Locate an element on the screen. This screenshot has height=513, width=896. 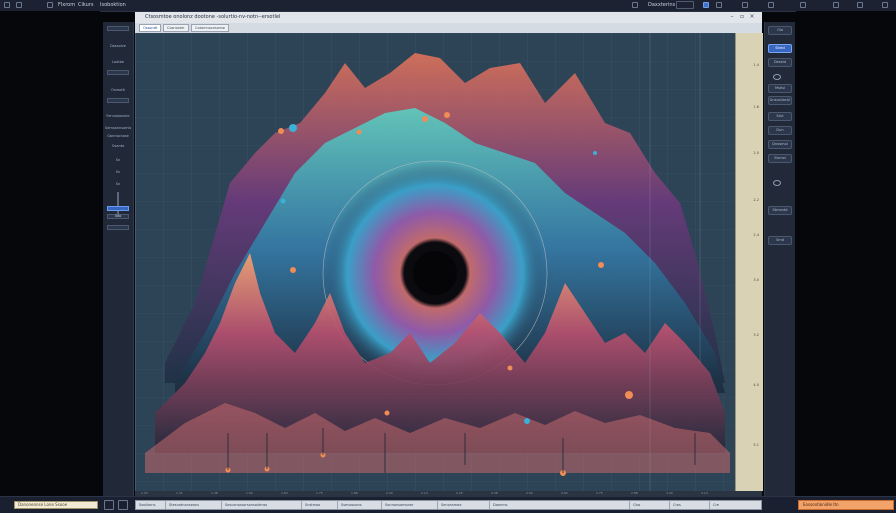
status-seg-10: Cros is located at coordinates (690, 505).